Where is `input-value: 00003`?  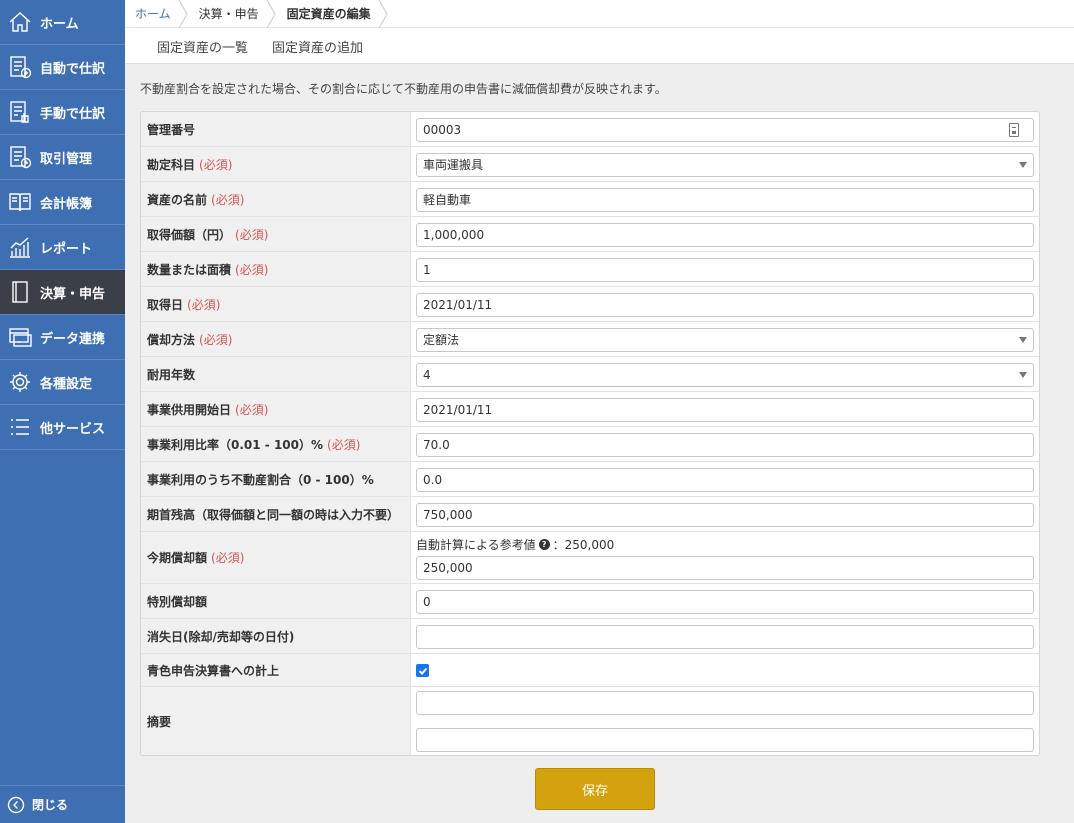
input-value: 00003 is located at coordinates (442, 129).